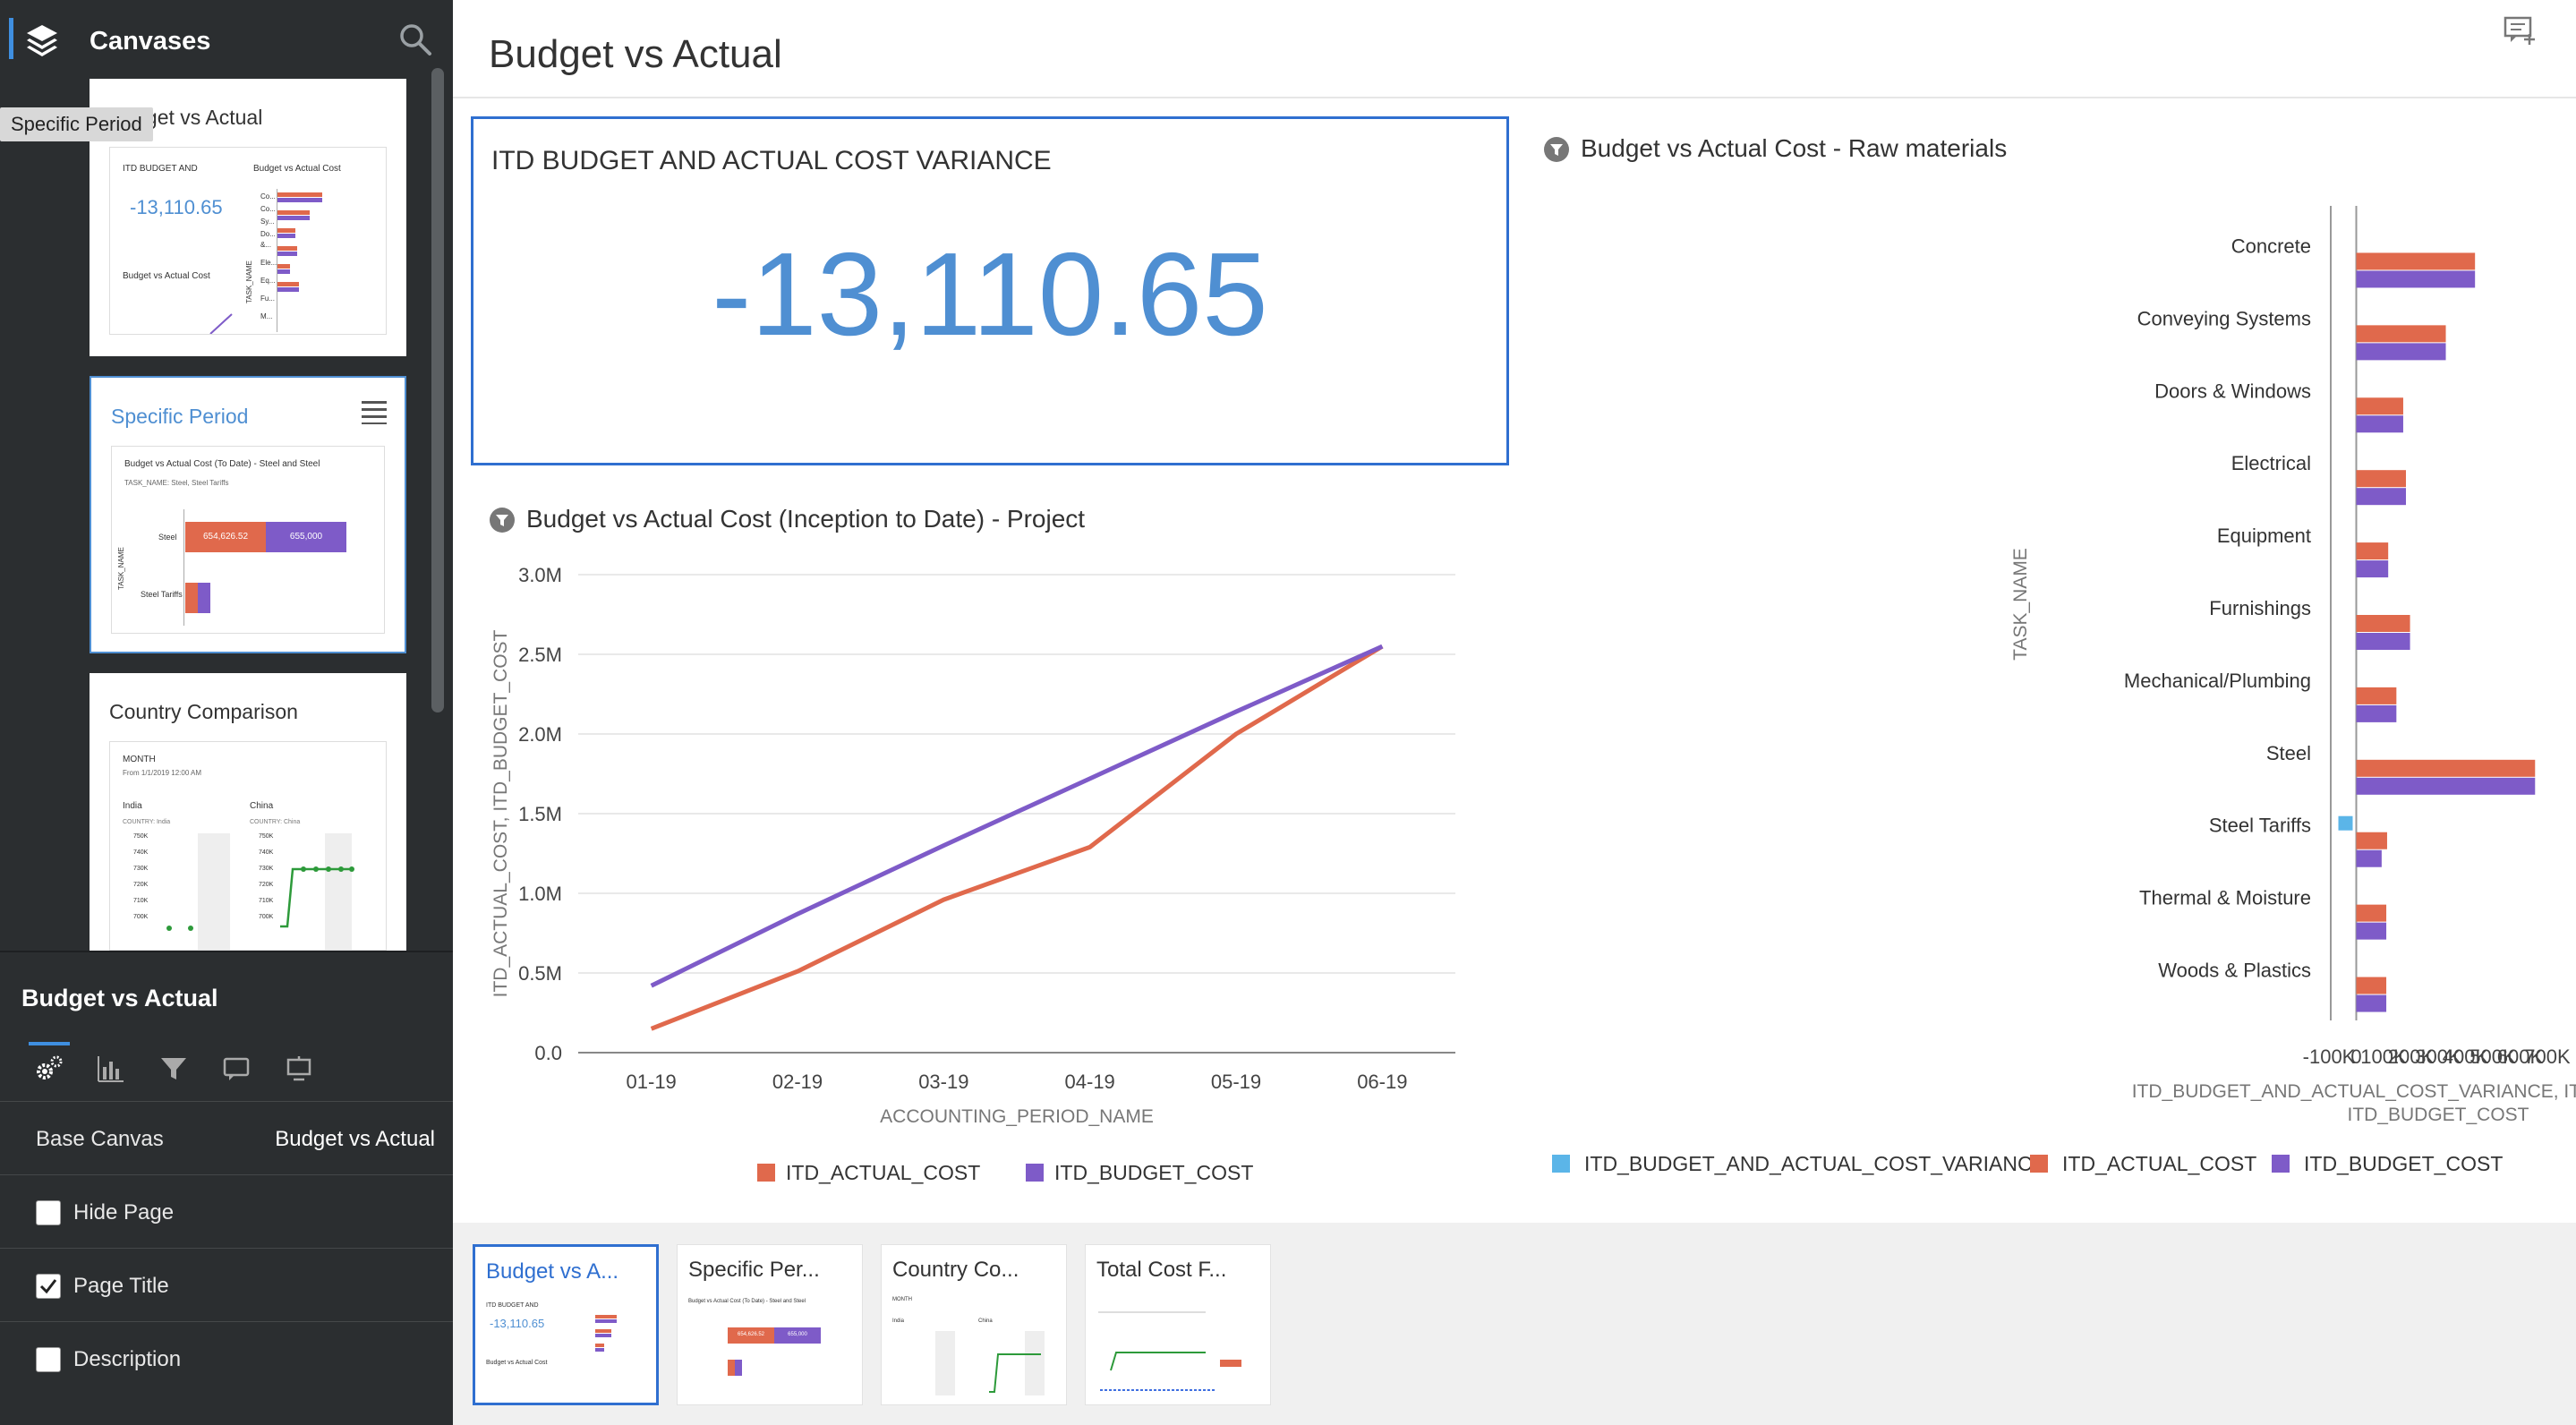  Describe the element at coordinates (2217, 681) in the screenshot. I see `category-label: Mechanical/Plumbing` at that location.